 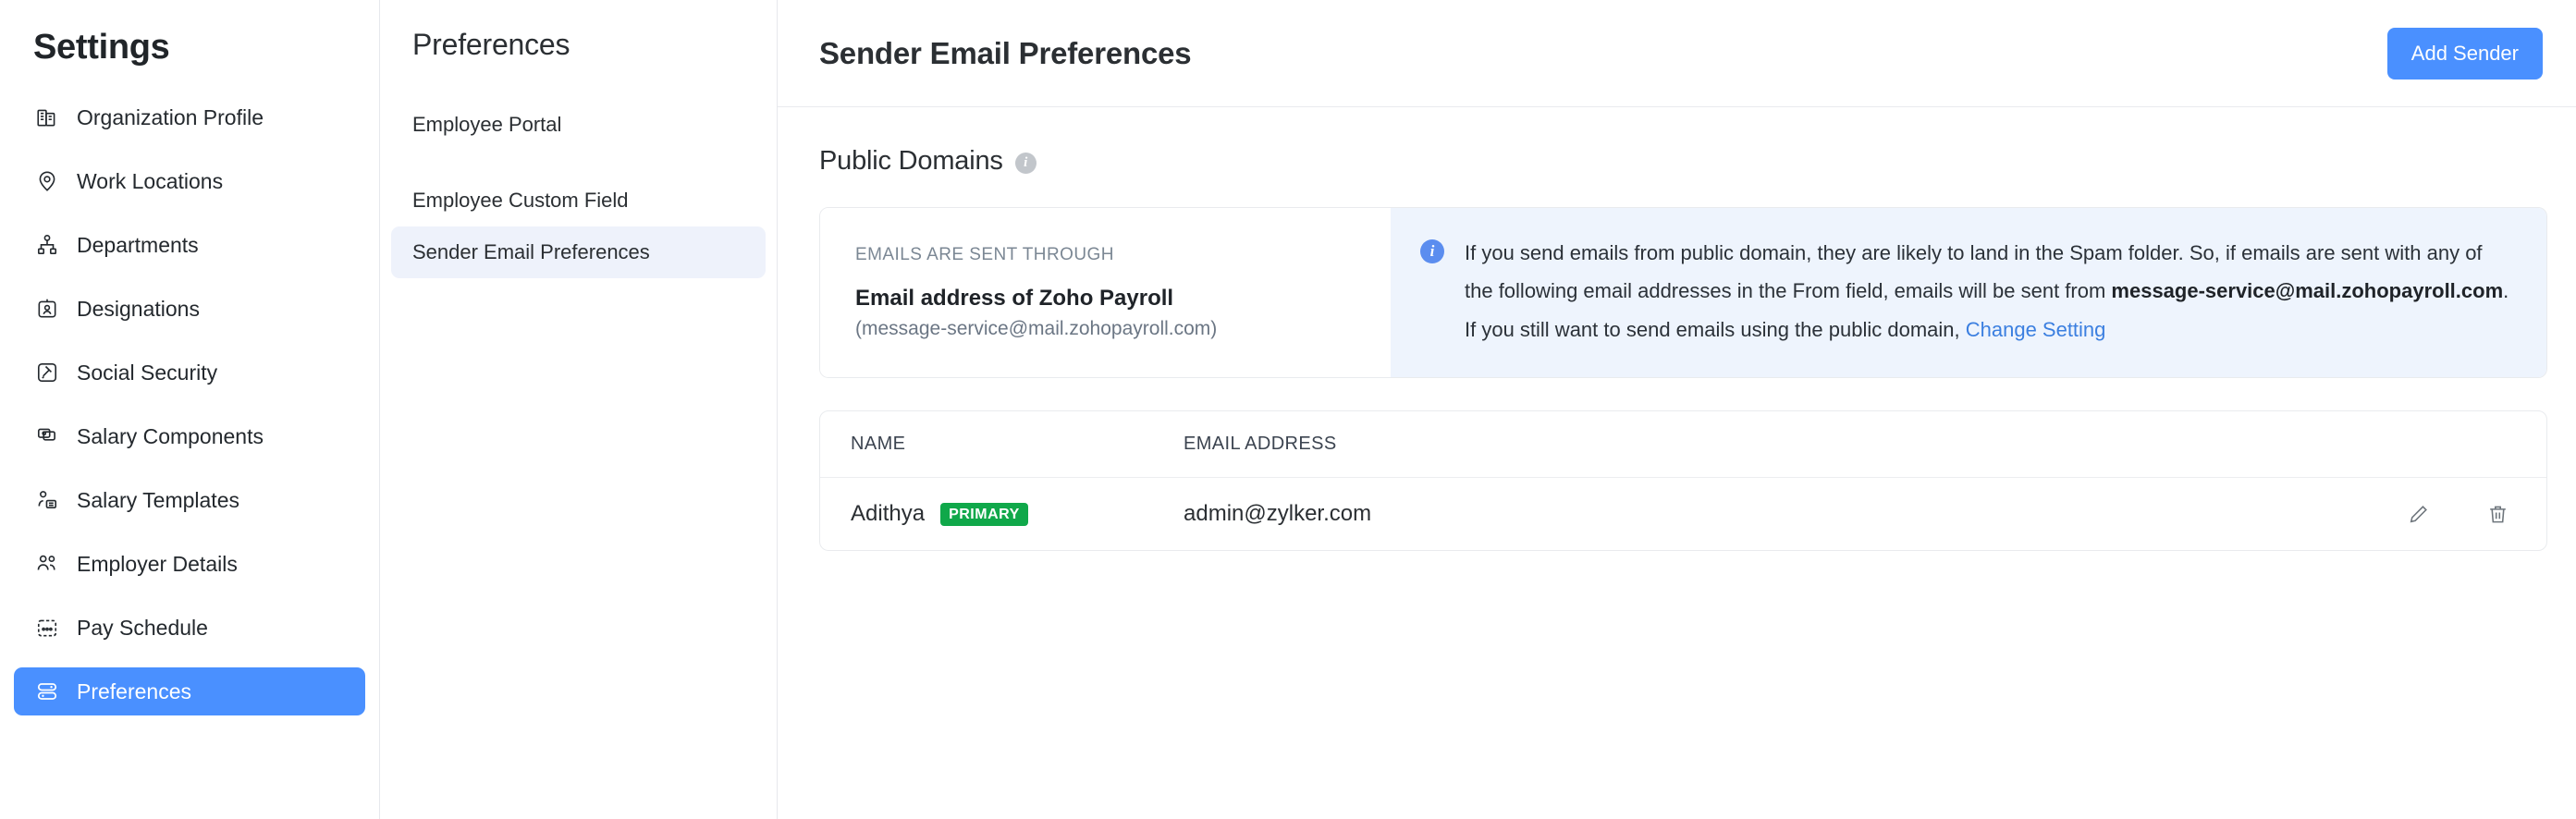 I want to click on people-icon, so click(x=47, y=564).